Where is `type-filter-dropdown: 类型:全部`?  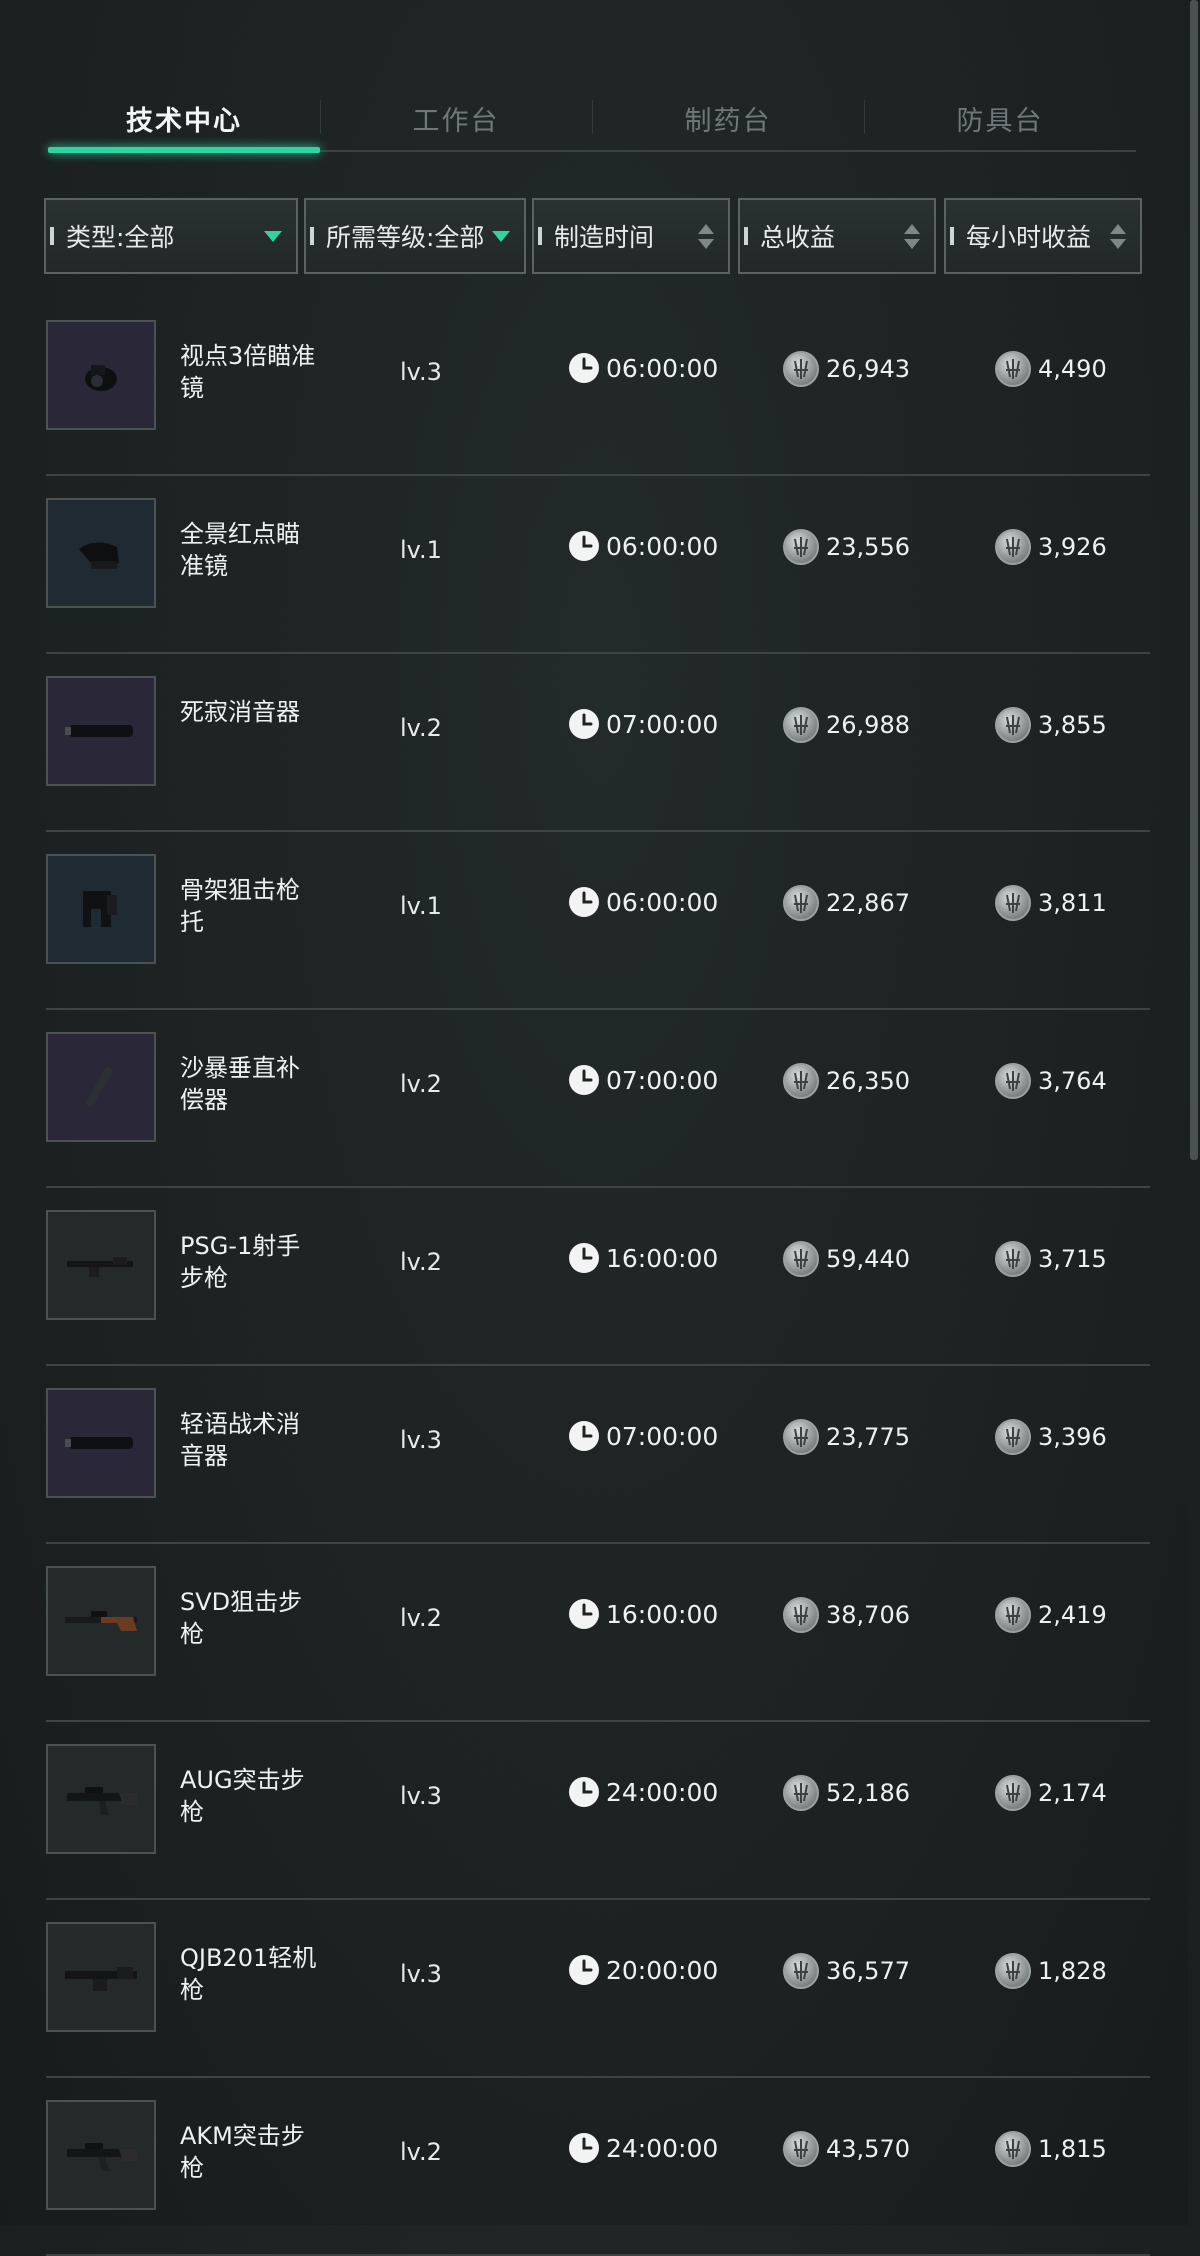 type-filter-dropdown: 类型:全部 is located at coordinates (171, 236).